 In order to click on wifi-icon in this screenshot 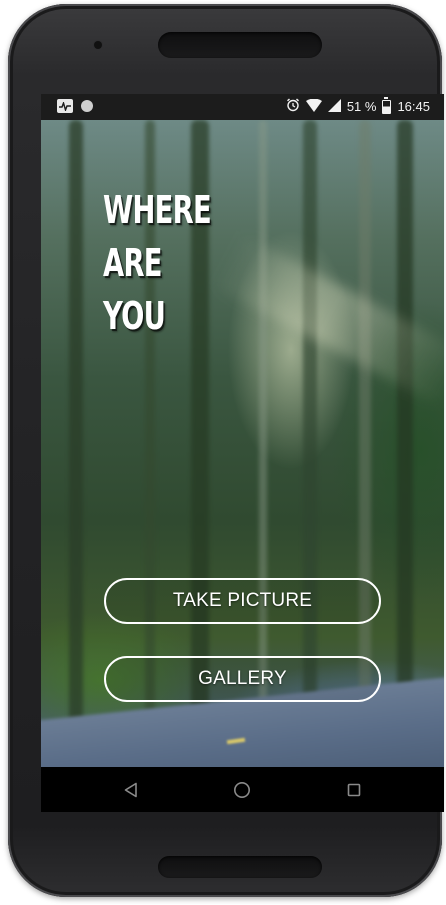, I will do `click(313, 106)`.